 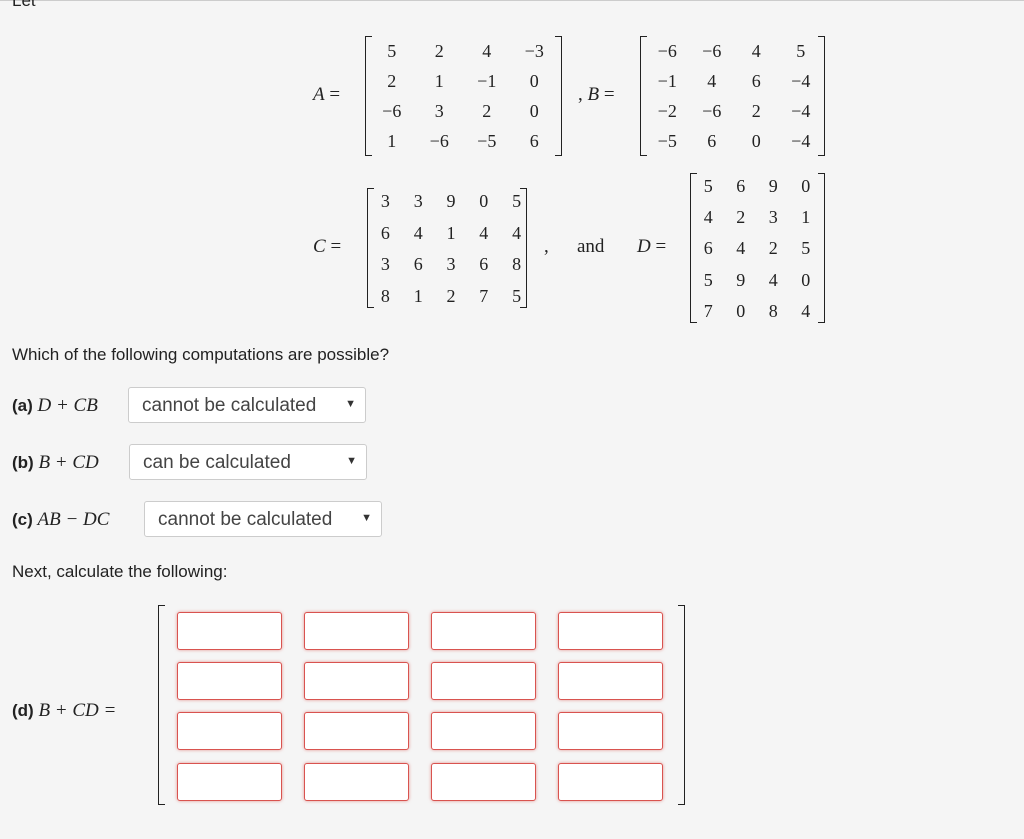 I want to click on answer-input-r1c3, so click(x=483, y=631).